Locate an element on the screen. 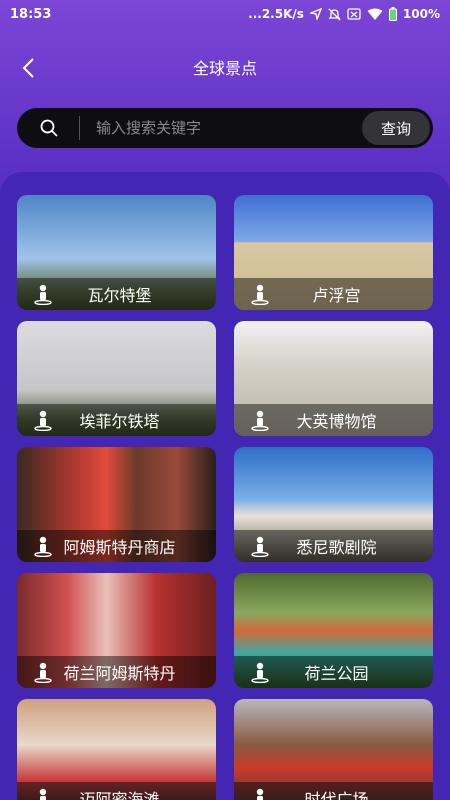  battery-icon is located at coordinates (392, 14).